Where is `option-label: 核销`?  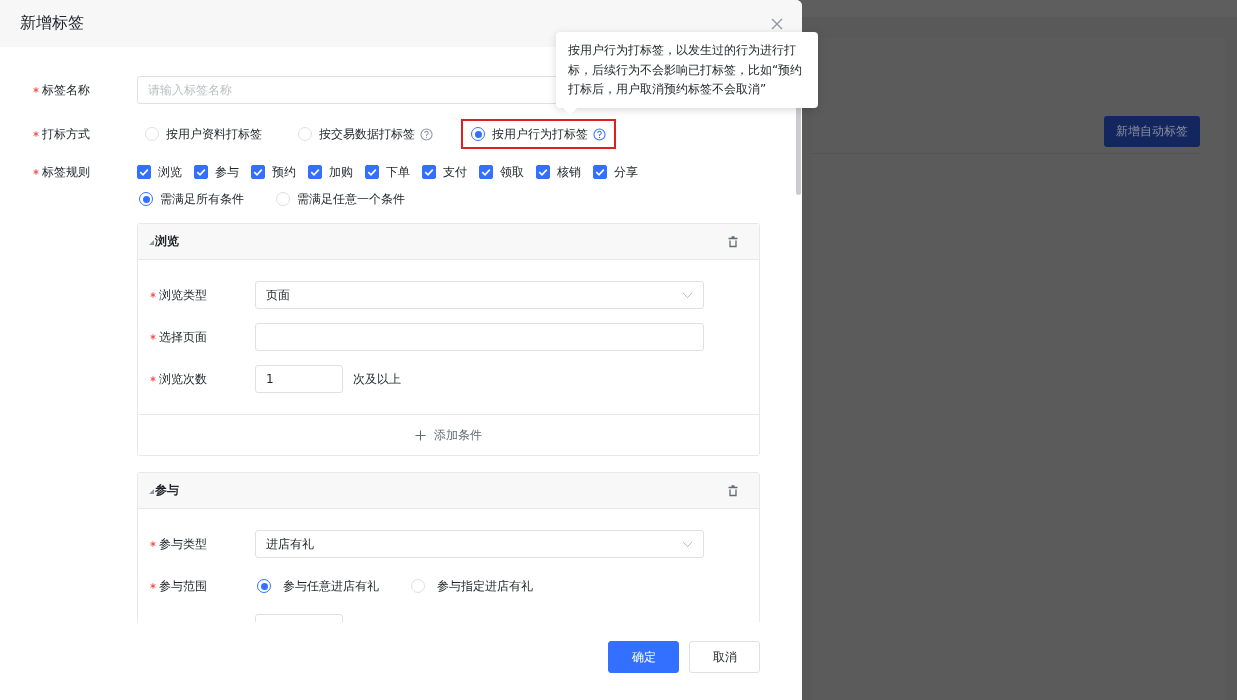 option-label: 核销 is located at coordinates (569, 172).